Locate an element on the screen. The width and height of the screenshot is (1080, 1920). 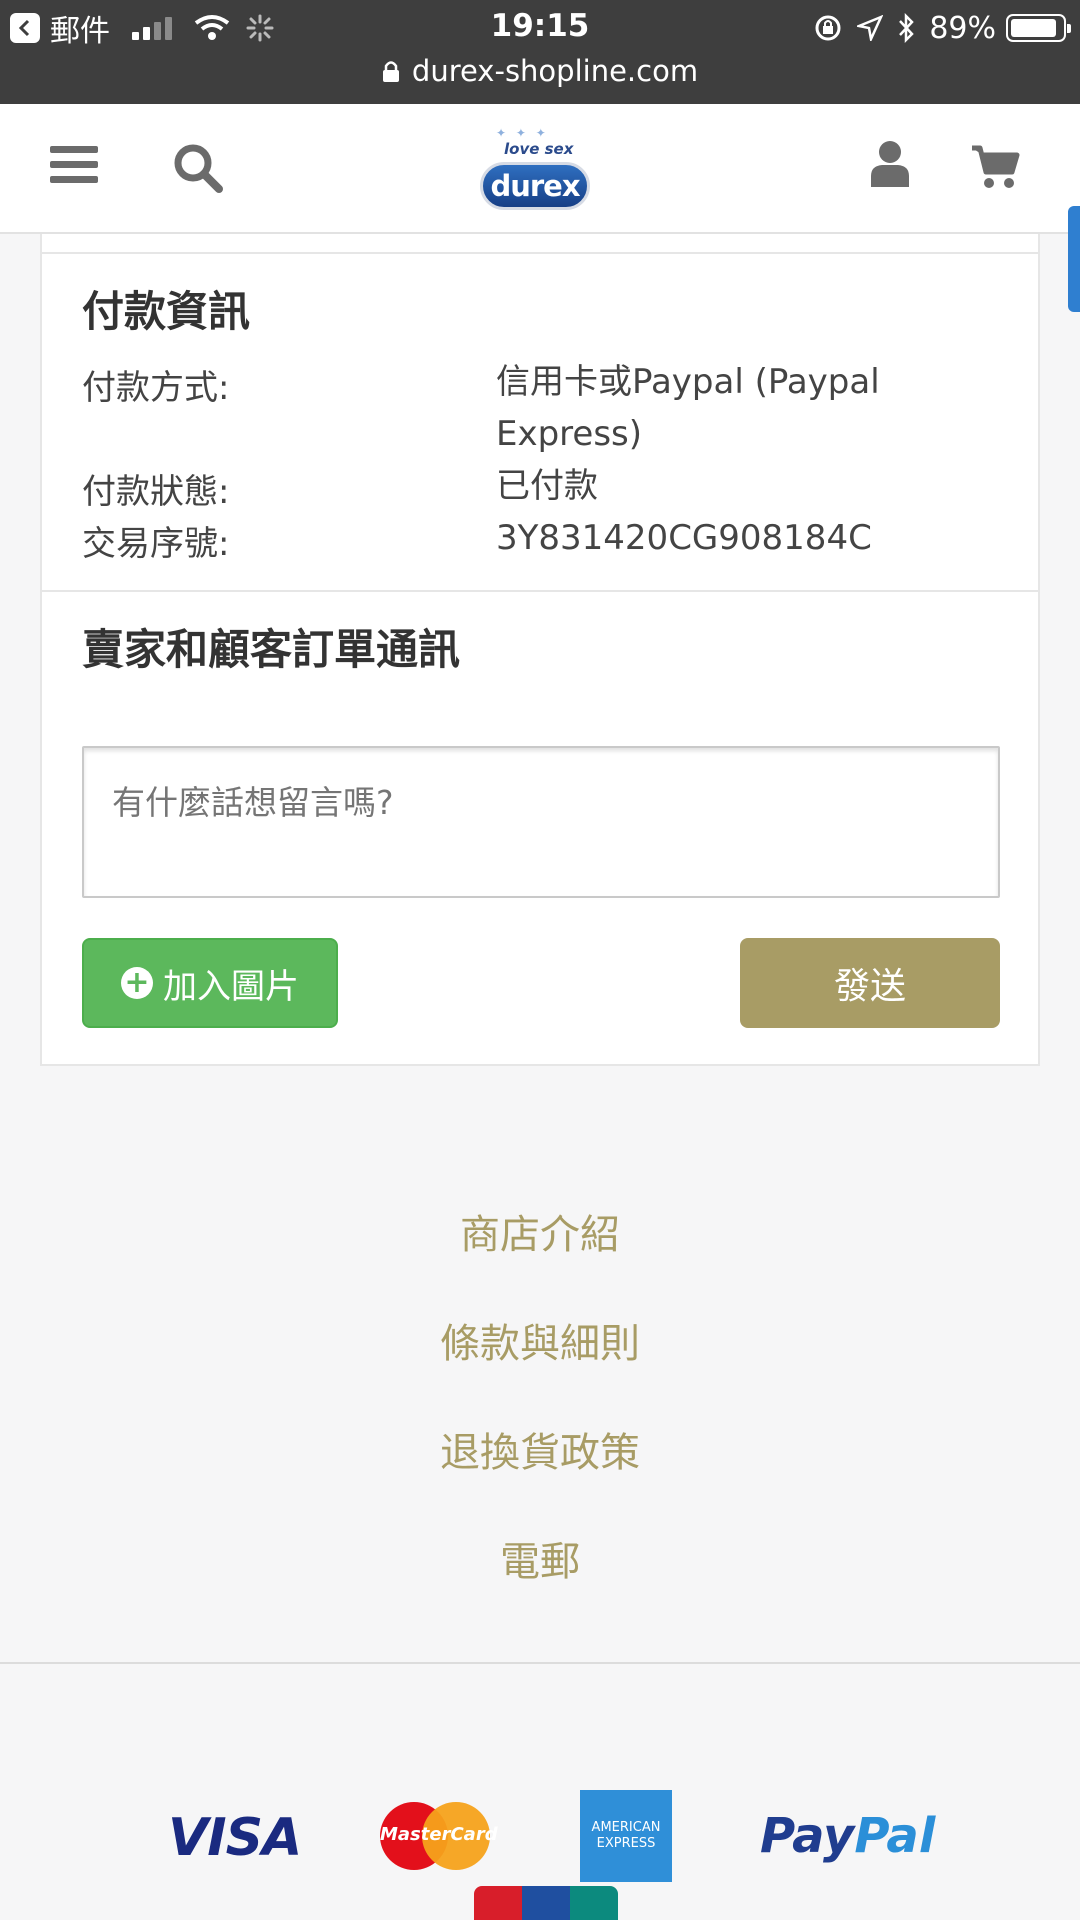
durex-logo: ✦ ✦ ✦ love sex durex is located at coordinates (537, 172).